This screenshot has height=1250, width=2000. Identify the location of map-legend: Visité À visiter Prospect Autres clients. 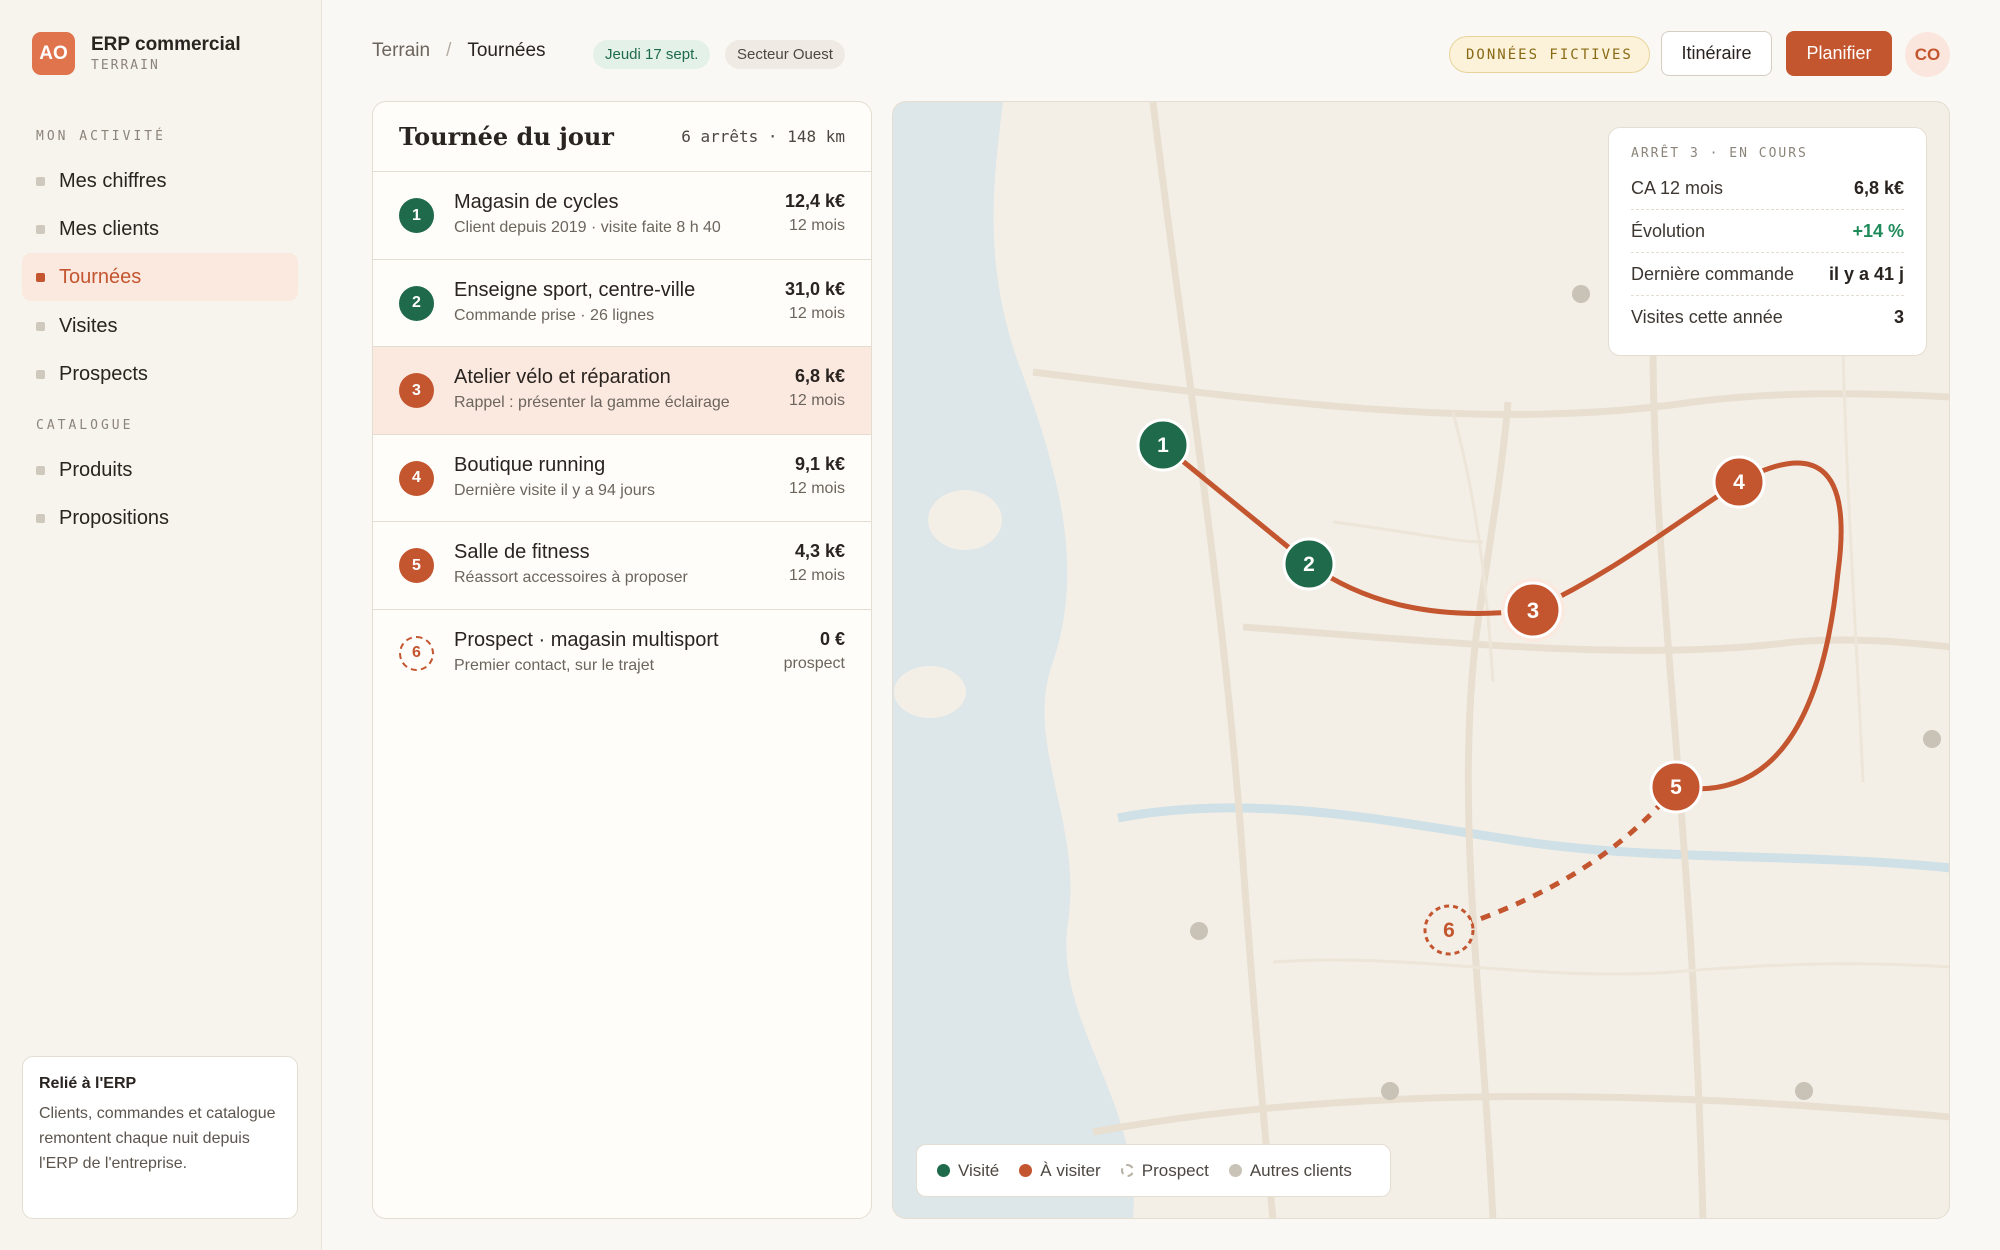
(1153, 1170).